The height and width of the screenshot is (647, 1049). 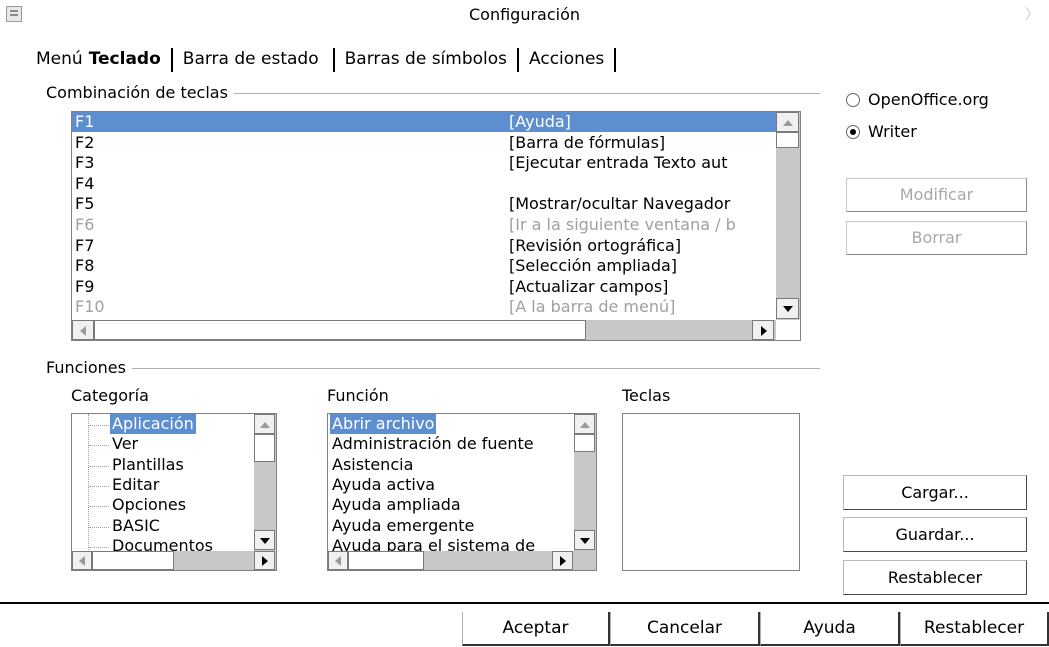 What do you see at coordinates (85, 163) in the screenshot?
I see `shortcut-key: F3` at bounding box center [85, 163].